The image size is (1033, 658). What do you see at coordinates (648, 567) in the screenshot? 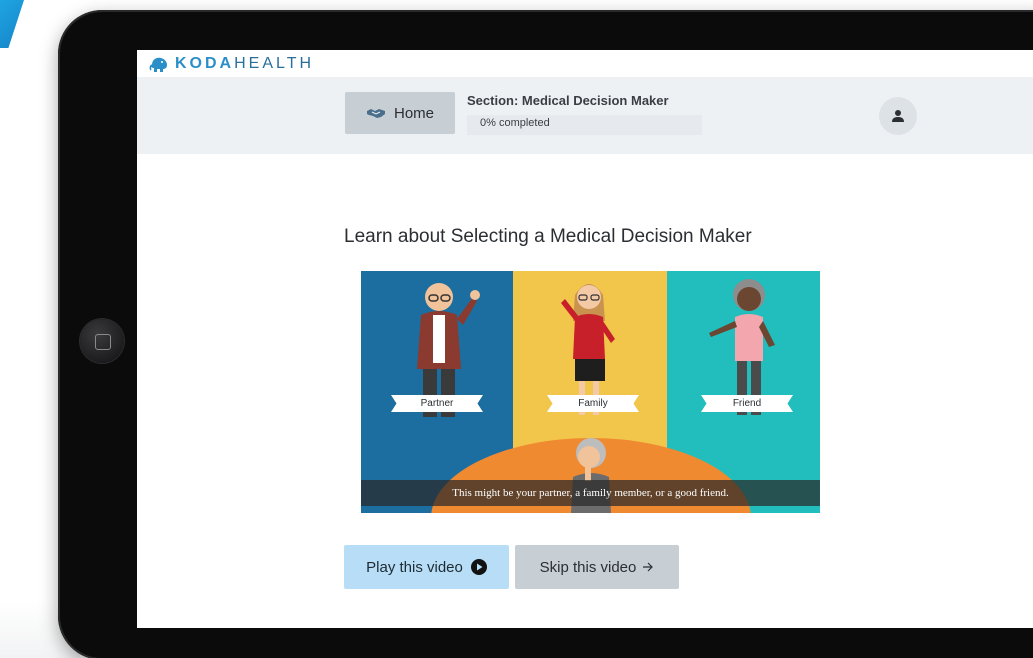
I see `arrow-right-icon` at bounding box center [648, 567].